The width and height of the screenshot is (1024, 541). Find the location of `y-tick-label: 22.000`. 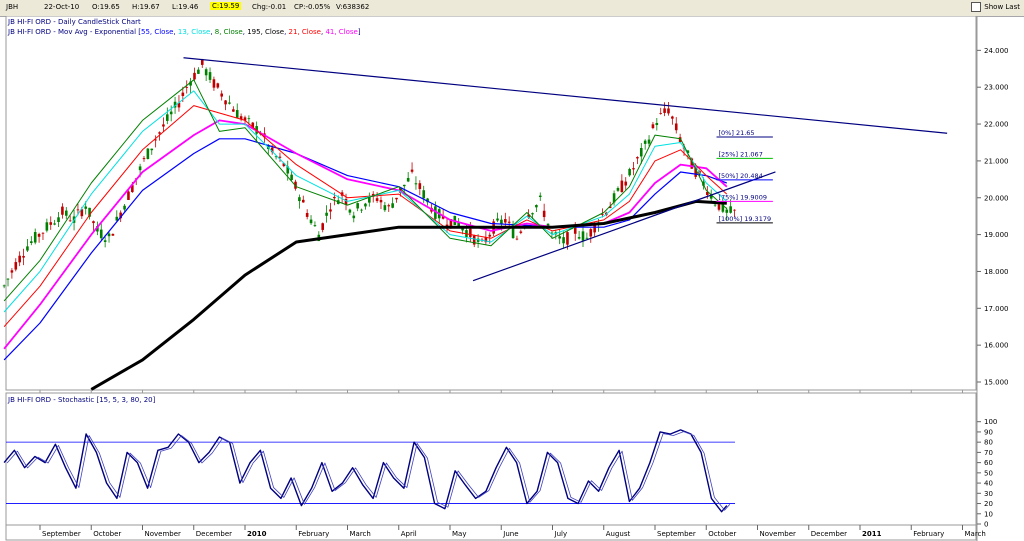

y-tick-label: 22.000 is located at coordinates (996, 125).